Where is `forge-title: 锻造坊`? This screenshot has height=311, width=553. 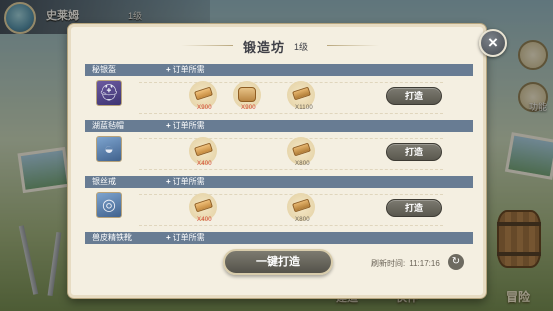 forge-title: 锻造坊 is located at coordinates (264, 47).